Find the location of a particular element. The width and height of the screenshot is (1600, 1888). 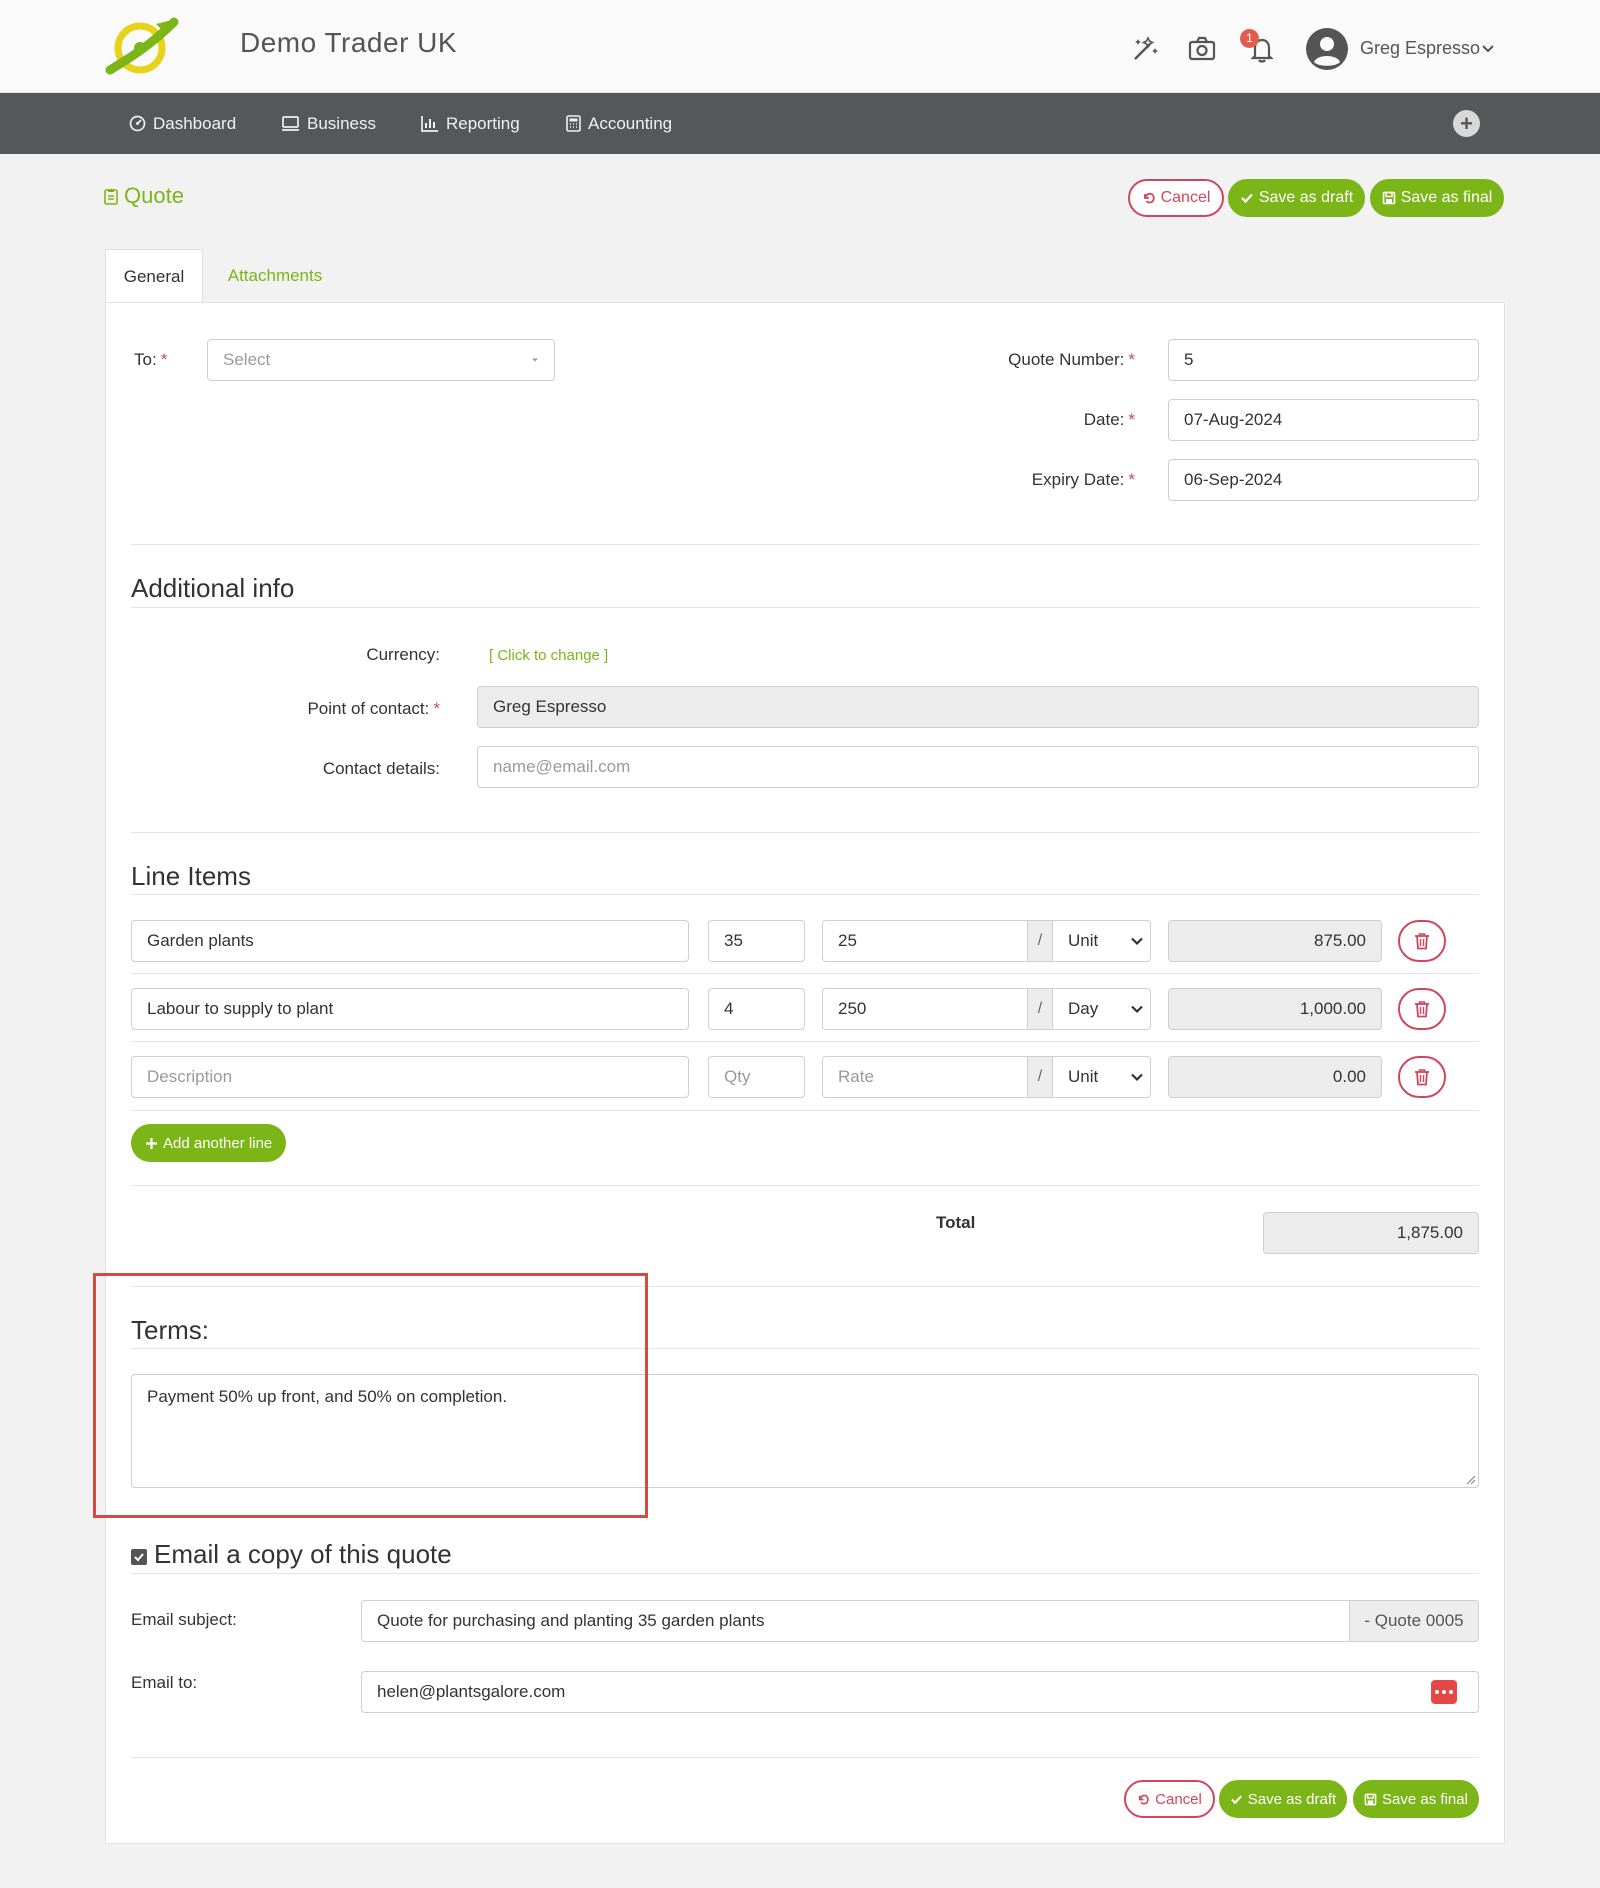

expiry-date-input: 06-Sep-2024 is located at coordinates (1323, 480).